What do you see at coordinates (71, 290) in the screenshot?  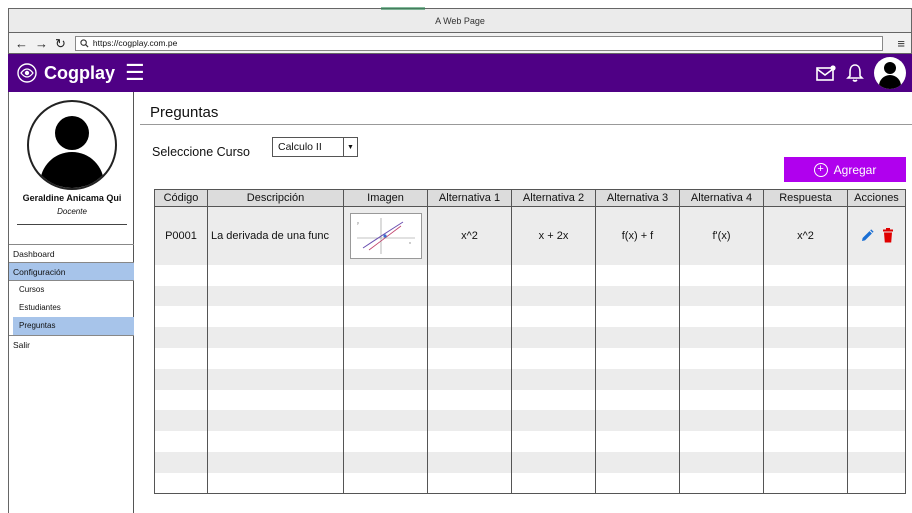 I see `sidebar-item-cursos: Cursos` at bounding box center [71, 290].